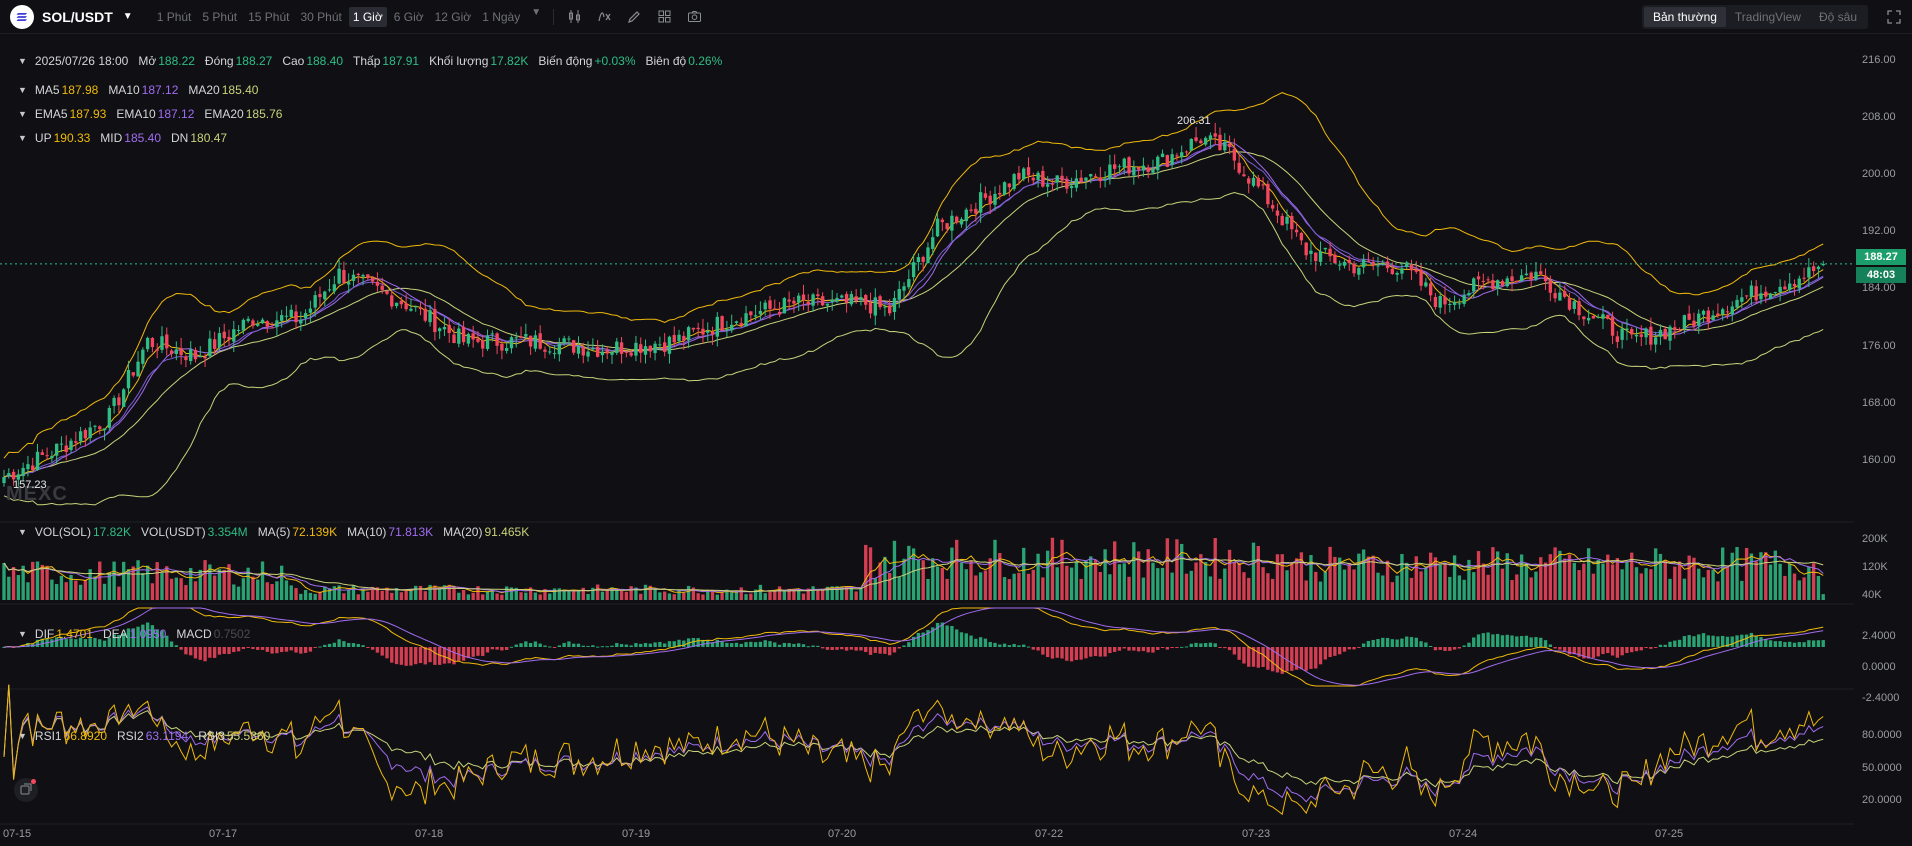 The width and height of the screenshot is (1912, 846). What do you see at coordinates (1768, 17) in the screenshot?
I see `view-tradingview-button: TradingView` at bounding box center [1768, 17].